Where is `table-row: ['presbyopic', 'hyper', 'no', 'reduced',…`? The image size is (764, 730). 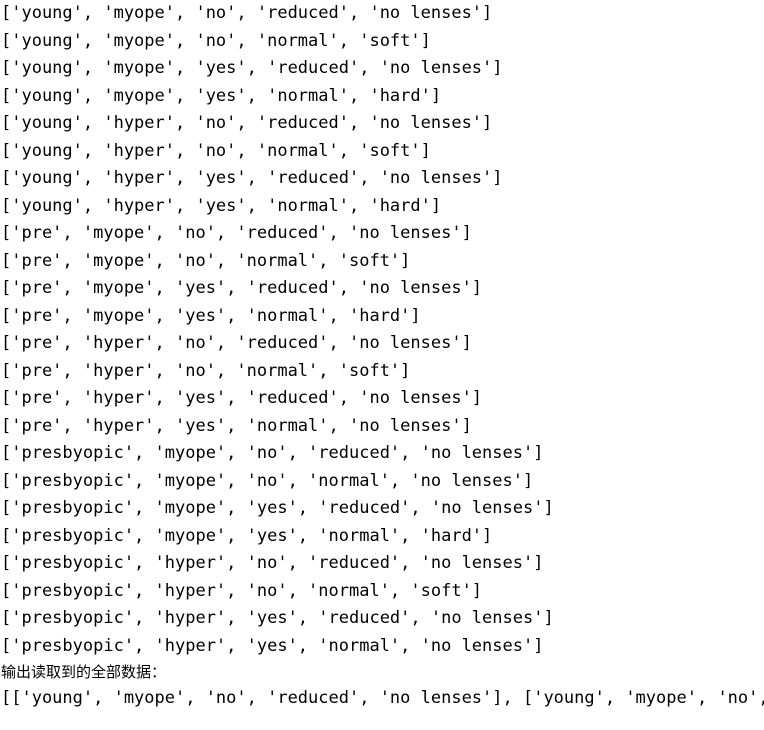
table-row: ['presbyopic', 'hyper', 'no', 'reduced',… is located at coordinates (272, 563).